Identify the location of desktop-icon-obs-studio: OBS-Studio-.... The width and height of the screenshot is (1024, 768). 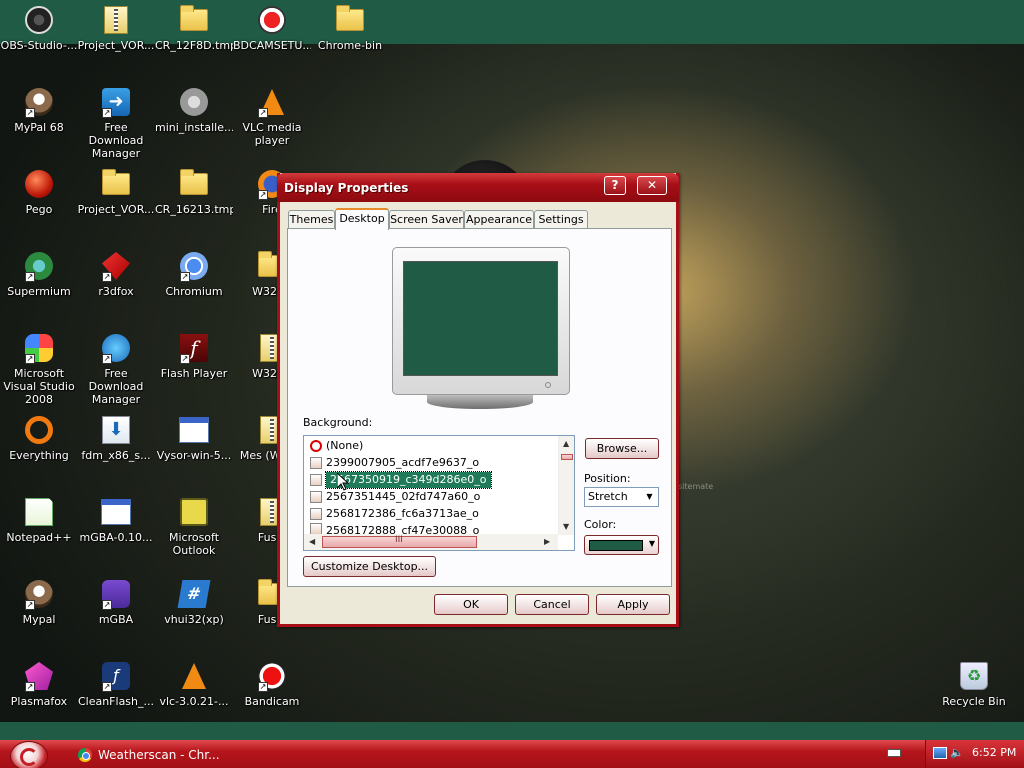
(39, 28).